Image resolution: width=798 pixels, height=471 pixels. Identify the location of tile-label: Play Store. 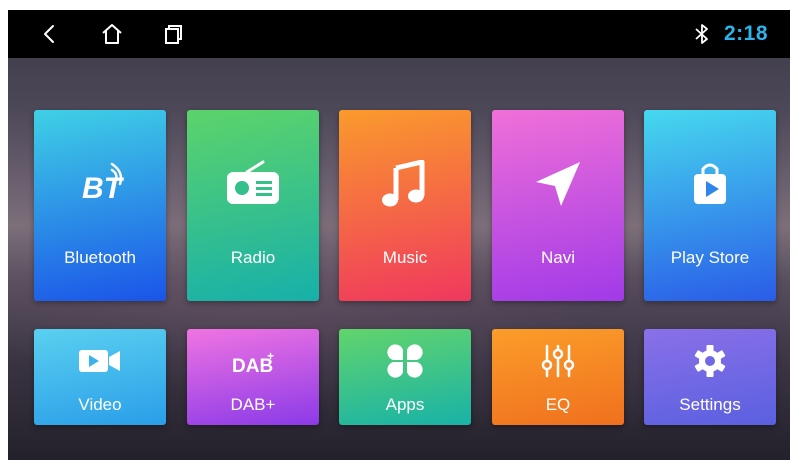
(710, 257).